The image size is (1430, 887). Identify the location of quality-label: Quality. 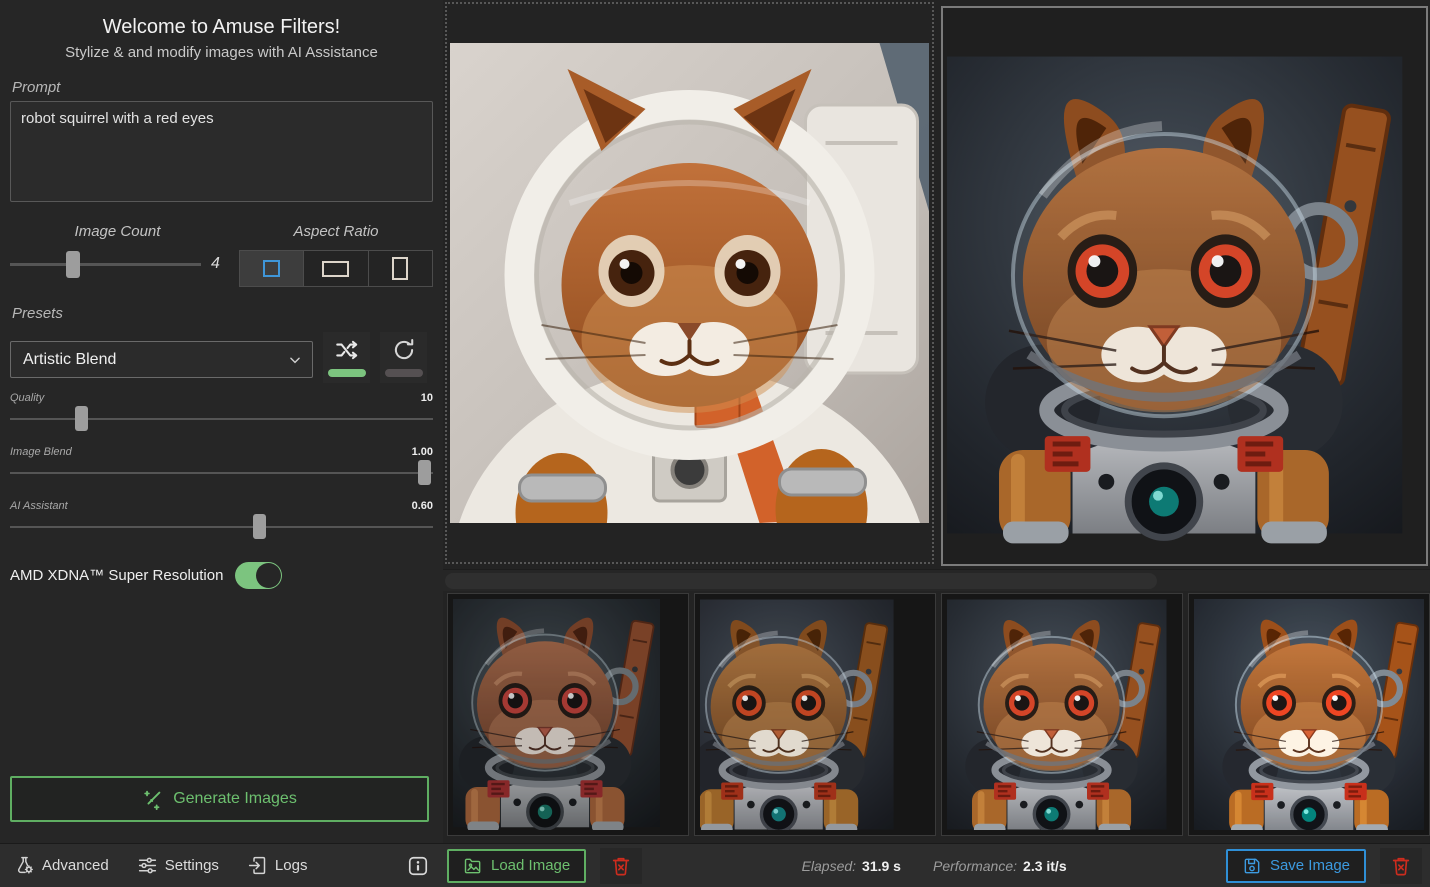
(27, 398).